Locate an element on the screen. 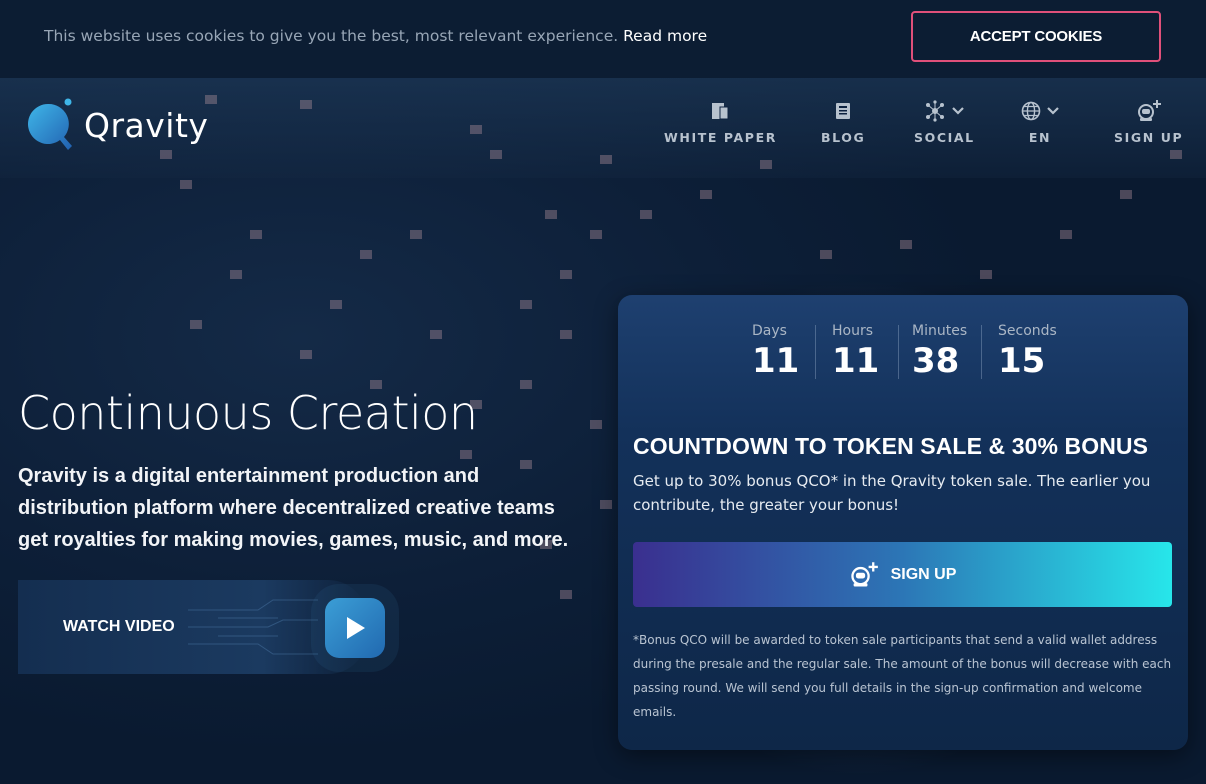  countdown-days: Days 11 is located at coordinates (792, 352).